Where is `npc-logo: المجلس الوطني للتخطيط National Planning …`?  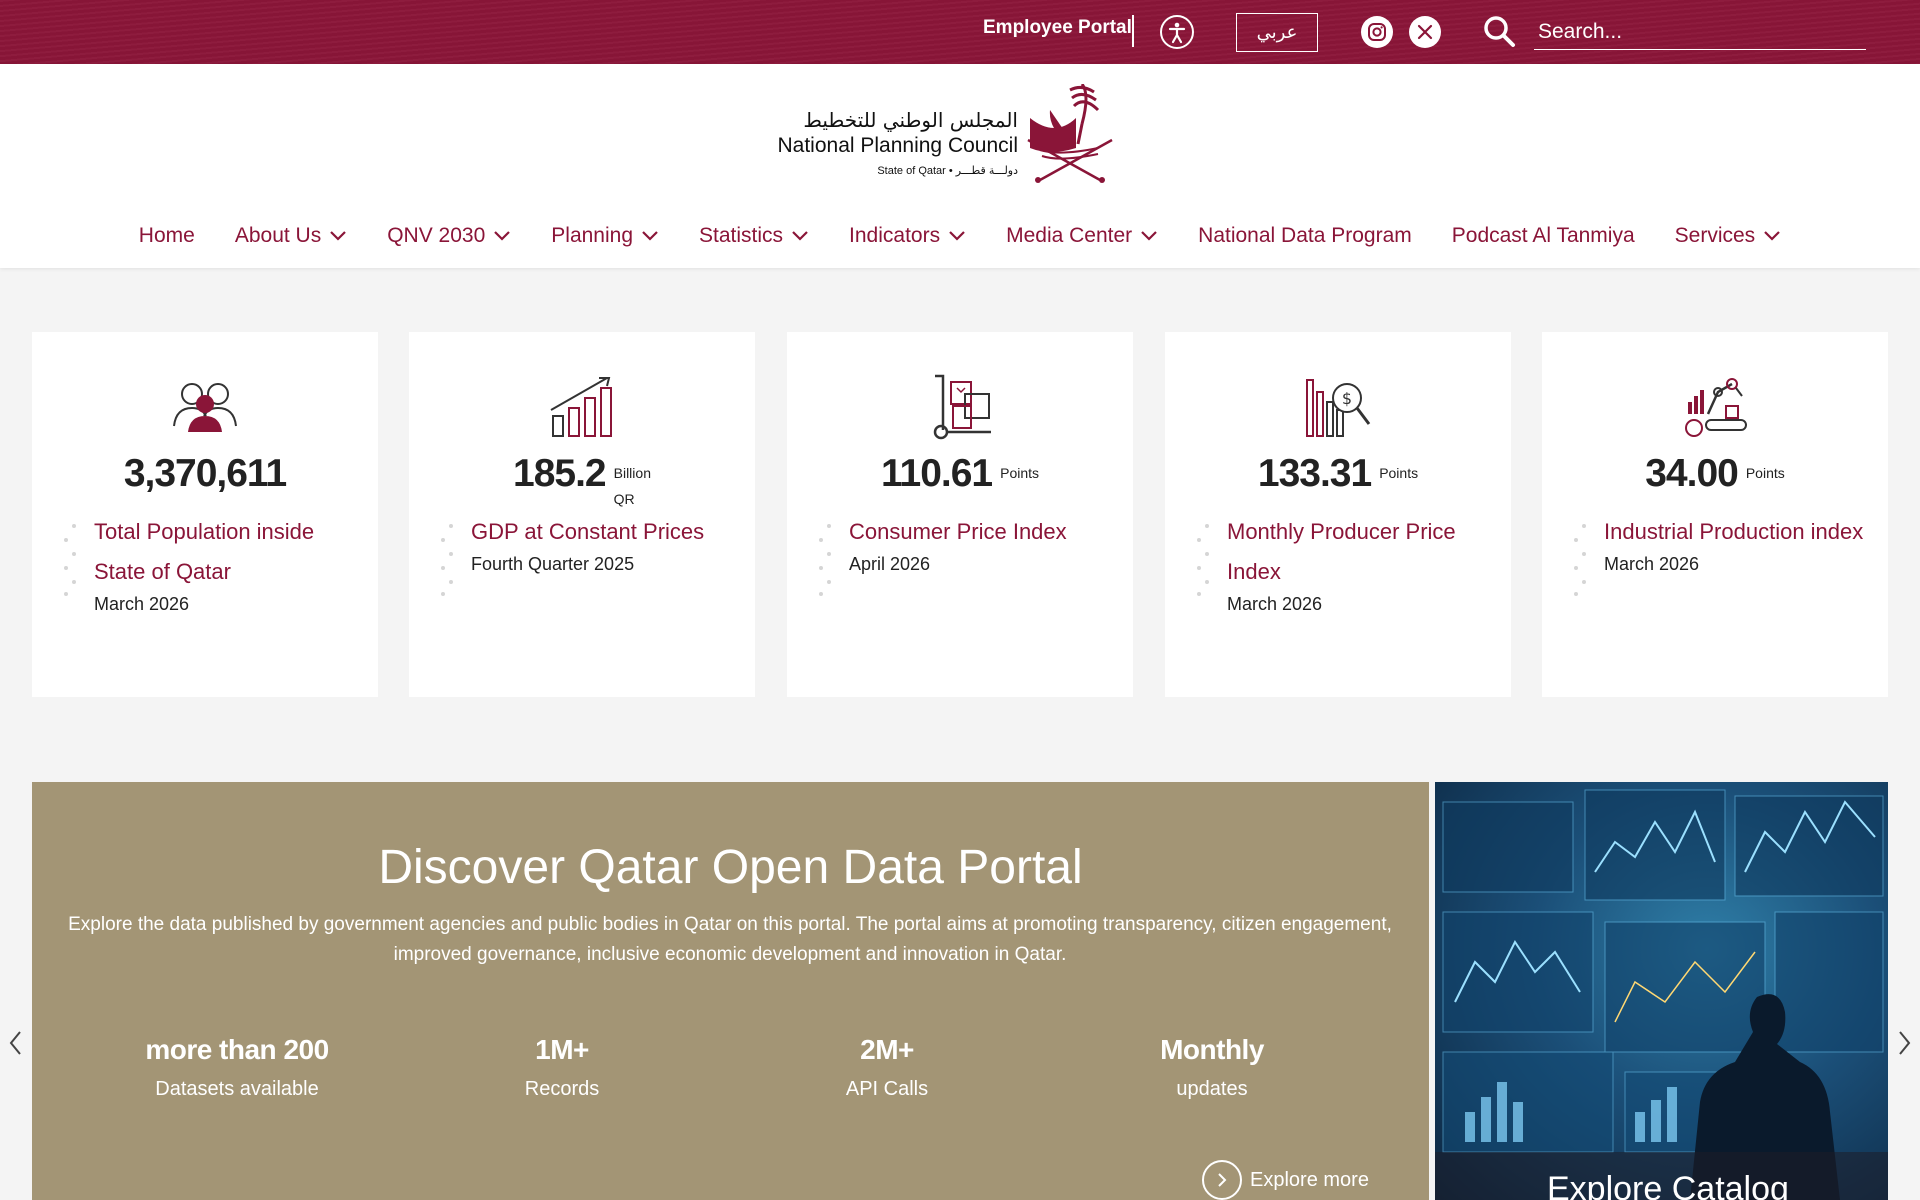
npc-logo: المجلس الوطني للتخطيط National Planning … is located at coordinates (949, 134).